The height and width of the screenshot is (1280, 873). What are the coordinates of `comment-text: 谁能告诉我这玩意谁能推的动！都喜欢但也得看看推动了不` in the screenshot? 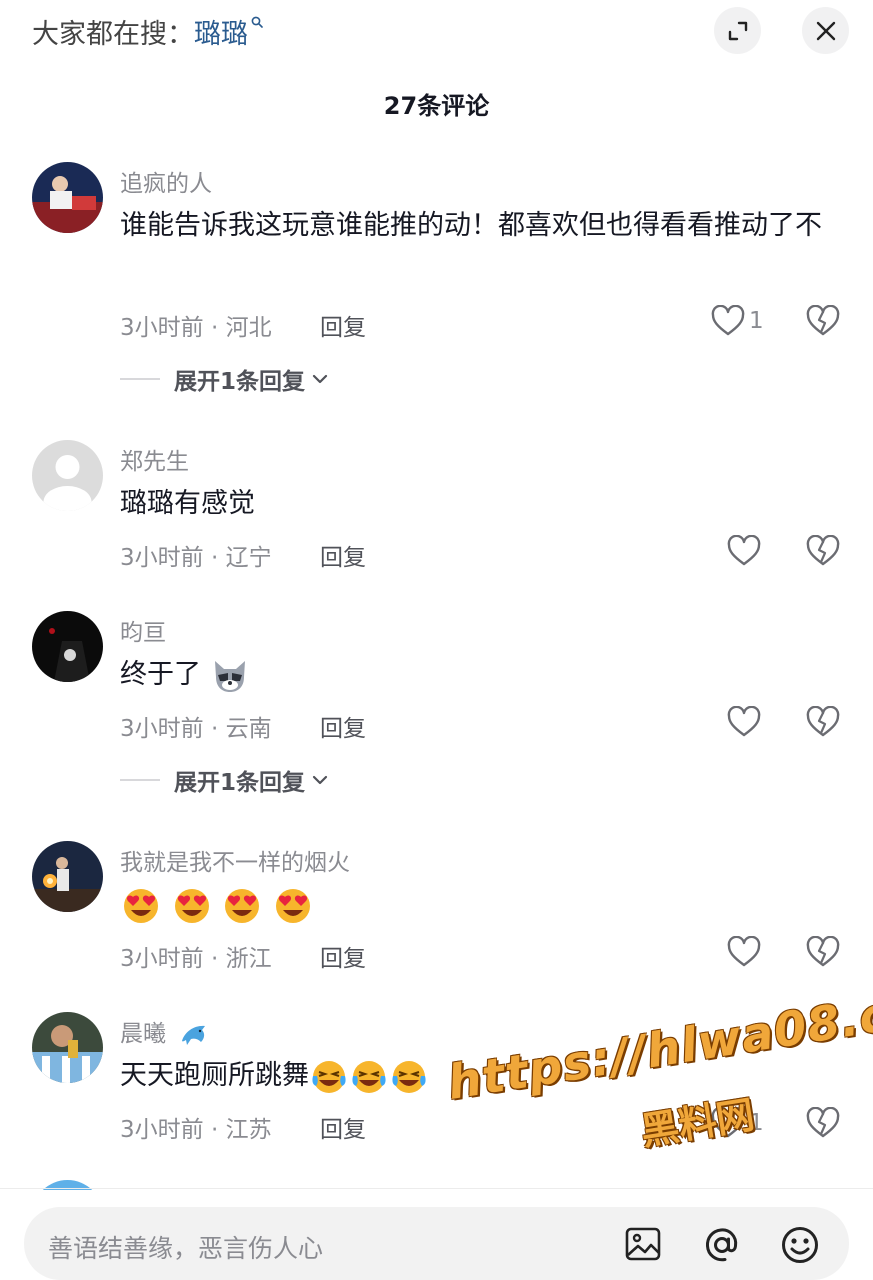 It's located at (471, 225).